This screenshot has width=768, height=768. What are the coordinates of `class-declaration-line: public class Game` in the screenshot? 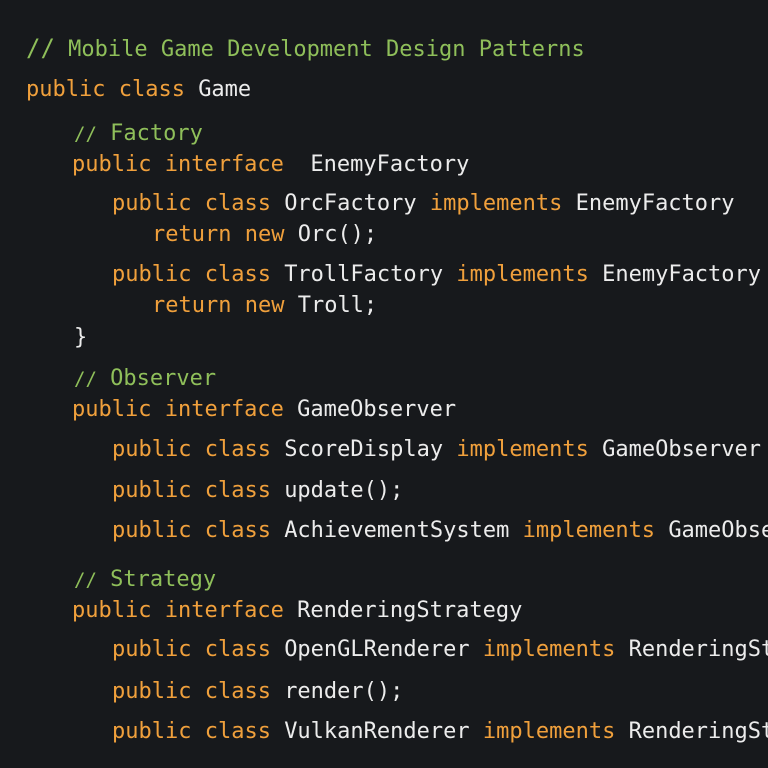 It's located at (138, 90).